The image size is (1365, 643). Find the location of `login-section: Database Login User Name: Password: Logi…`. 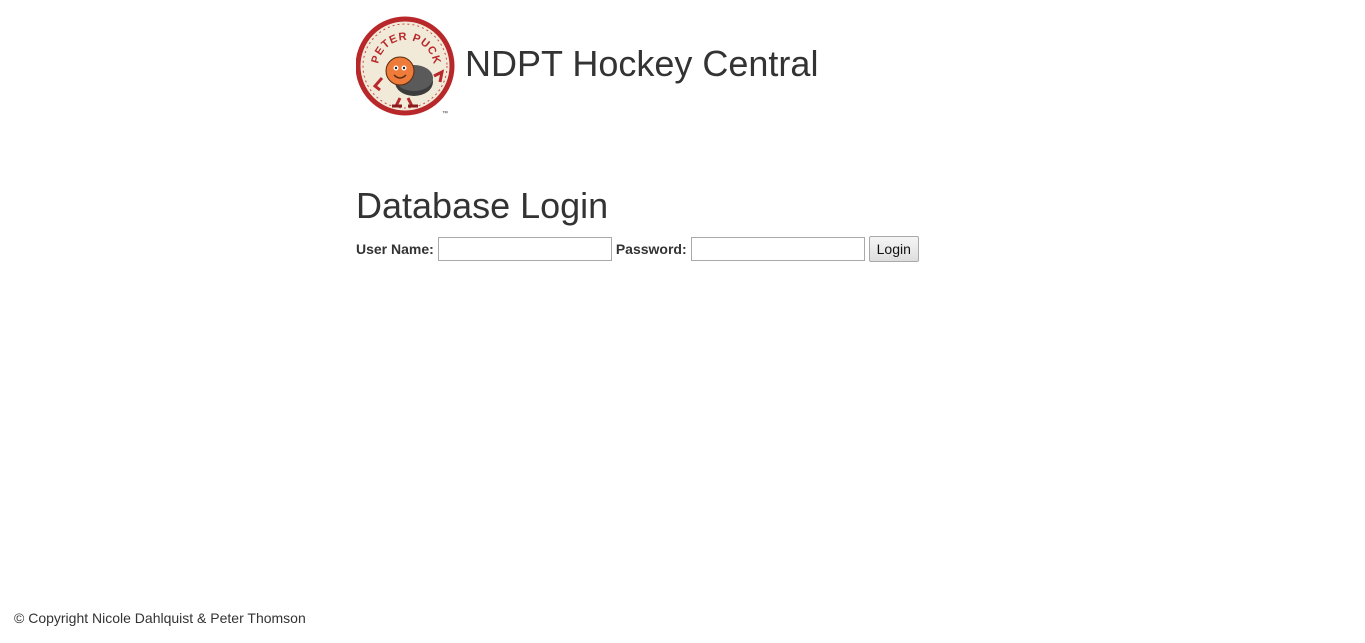

login-section: Database Login User Name: Password: Logi… is located at coordinates (637, 223).